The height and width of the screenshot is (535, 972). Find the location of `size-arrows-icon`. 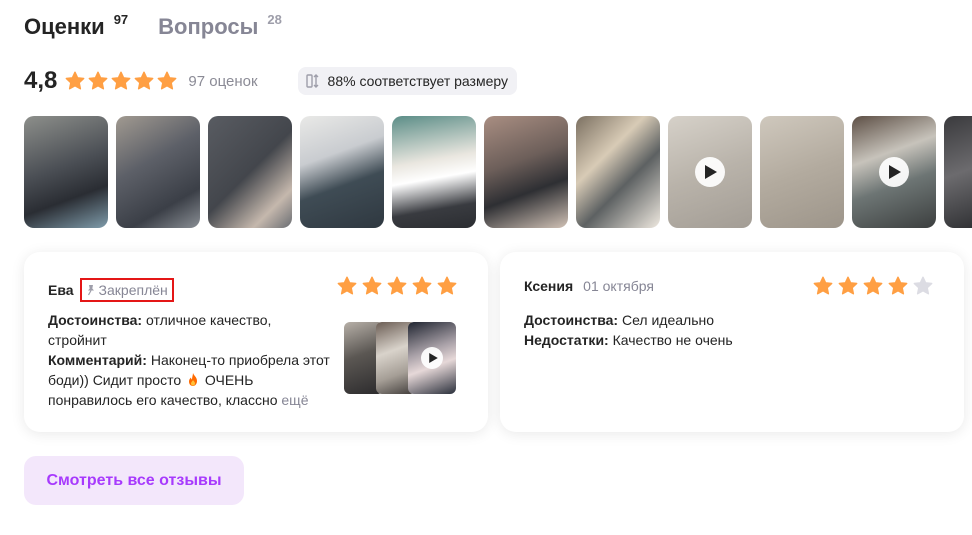

size-arrows-icon is located at coordinates (312, 81).